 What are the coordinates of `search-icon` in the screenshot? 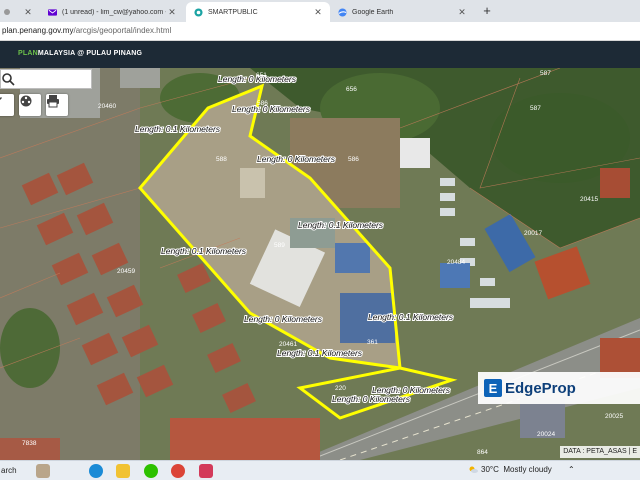 It's located at (8, 79).